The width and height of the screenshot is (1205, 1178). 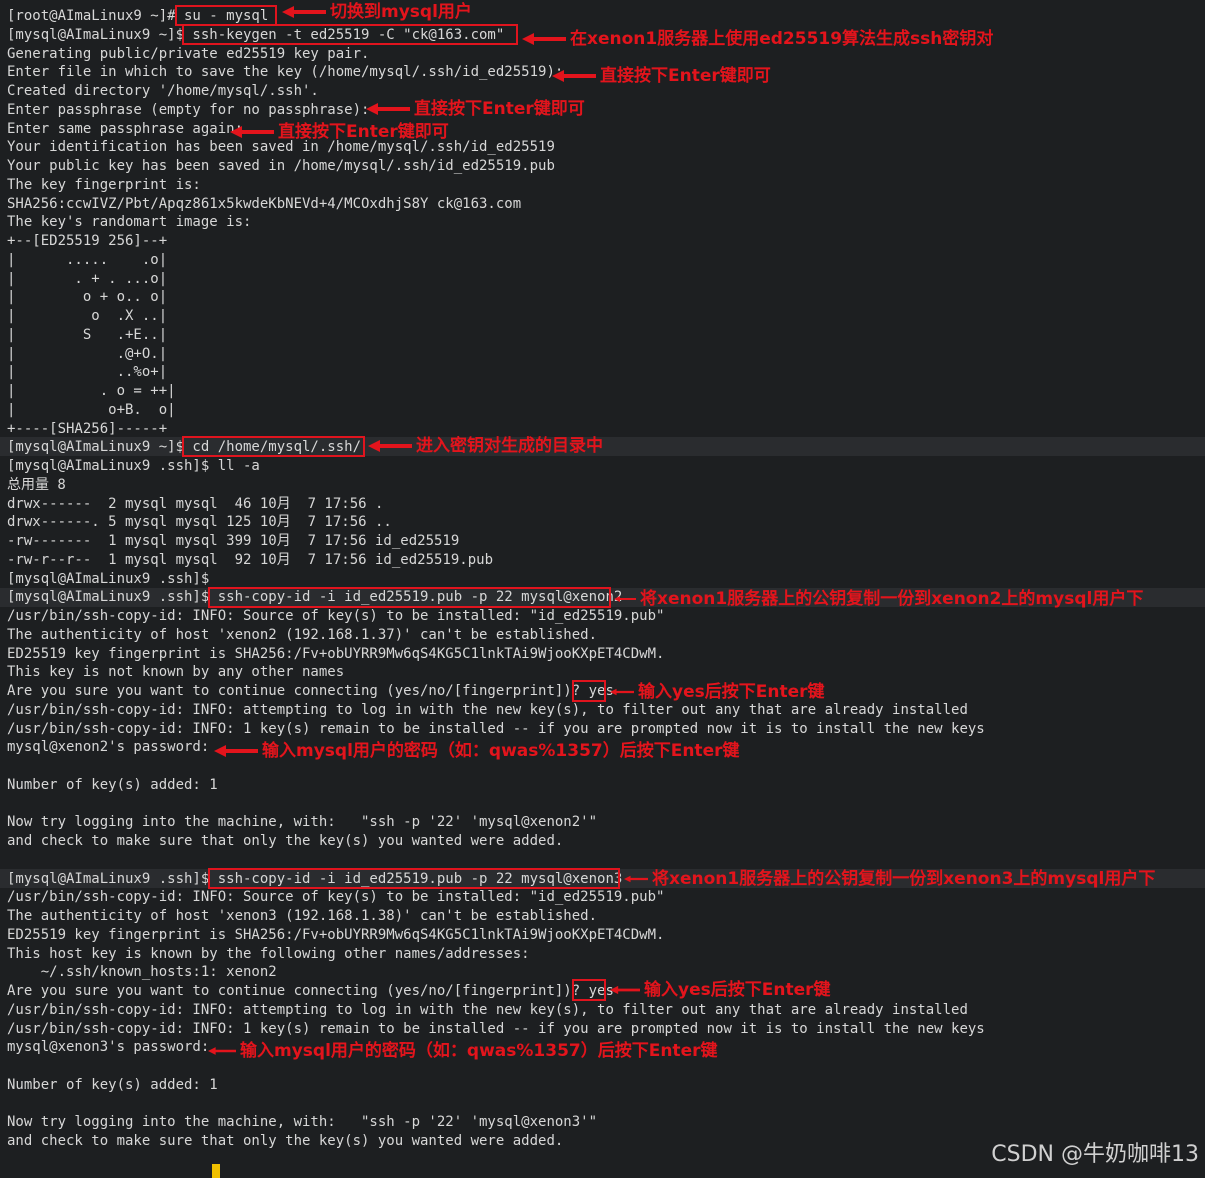 What do you see at coordinates (889, 879) in the screenshot?
I see `annotation-copy-xenon3: 将xenon1服务器上的公钥复制一份到xenon3上的mysql用户下` at bounding box center [889, 879].